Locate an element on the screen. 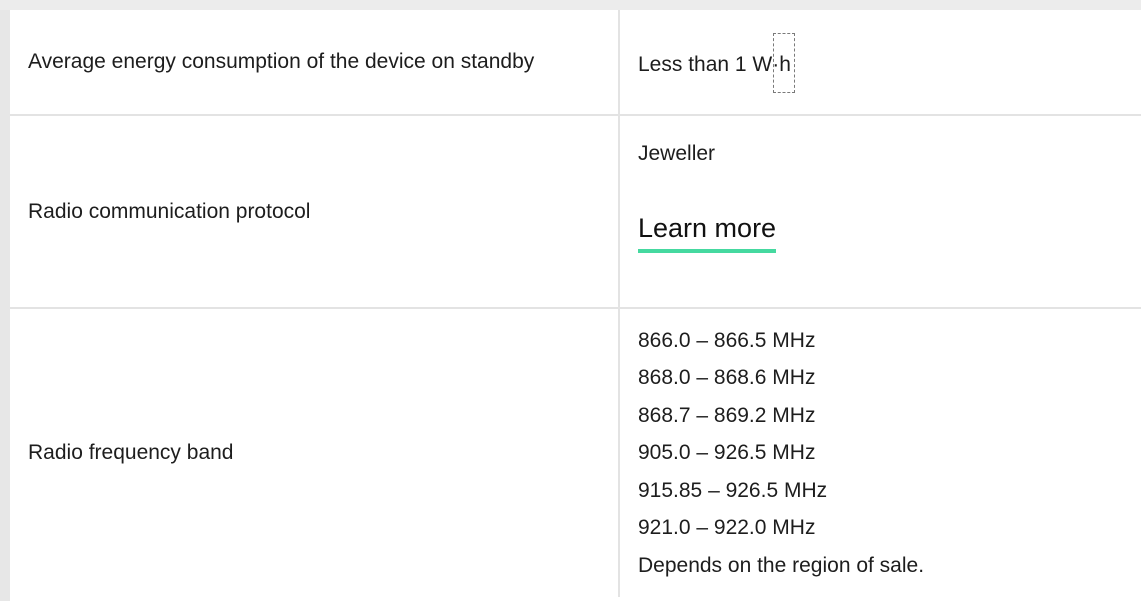 This screenshot has height=601, width=1141. protocol-block: Jeweller Learn more is located at coordinates (880, 211).